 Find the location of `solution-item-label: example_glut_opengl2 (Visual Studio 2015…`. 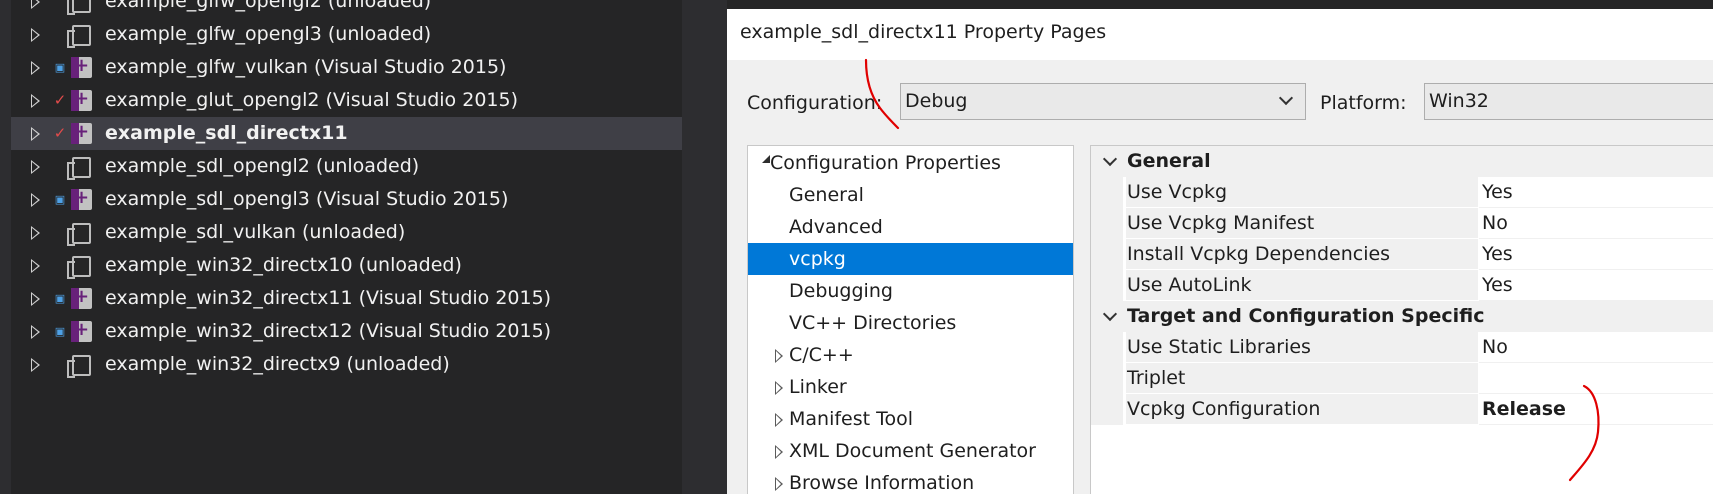

solution-item-label: example_glut_opengl2 (Visual Studio 2015… is located at coordinates (311, 100).